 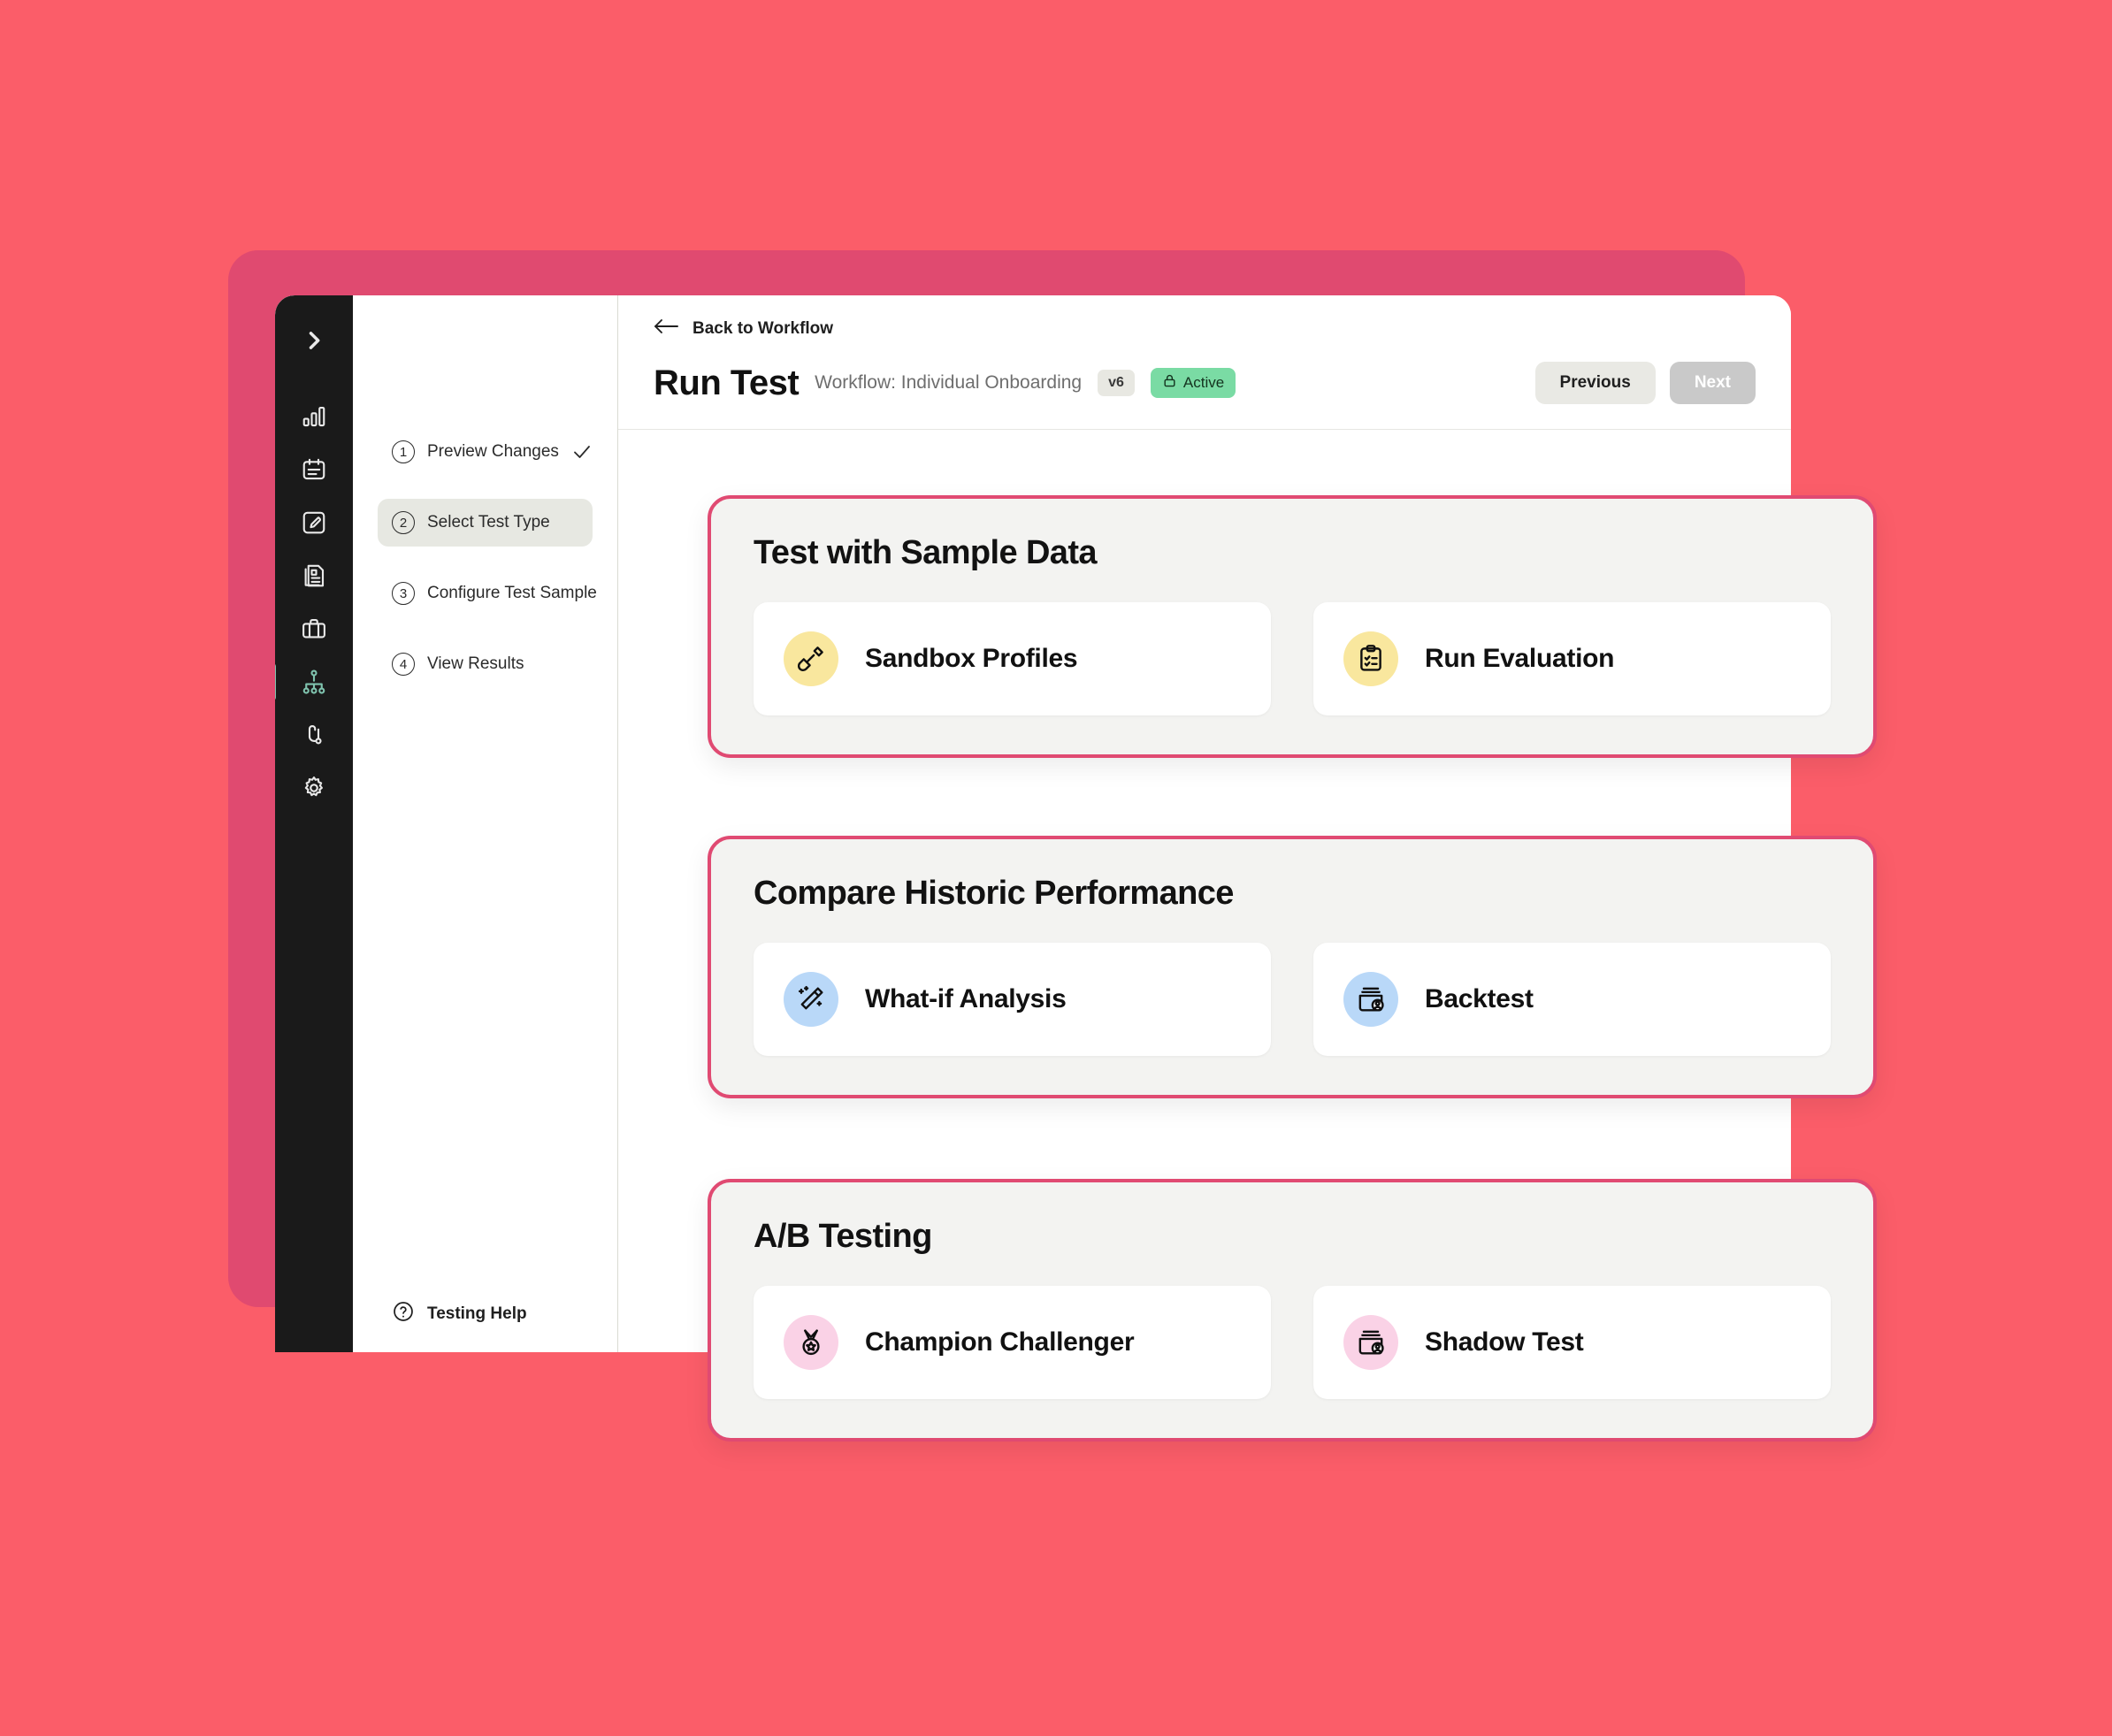 I want to click on option-label: Run Evaluation, so click(x=1520, y=658).